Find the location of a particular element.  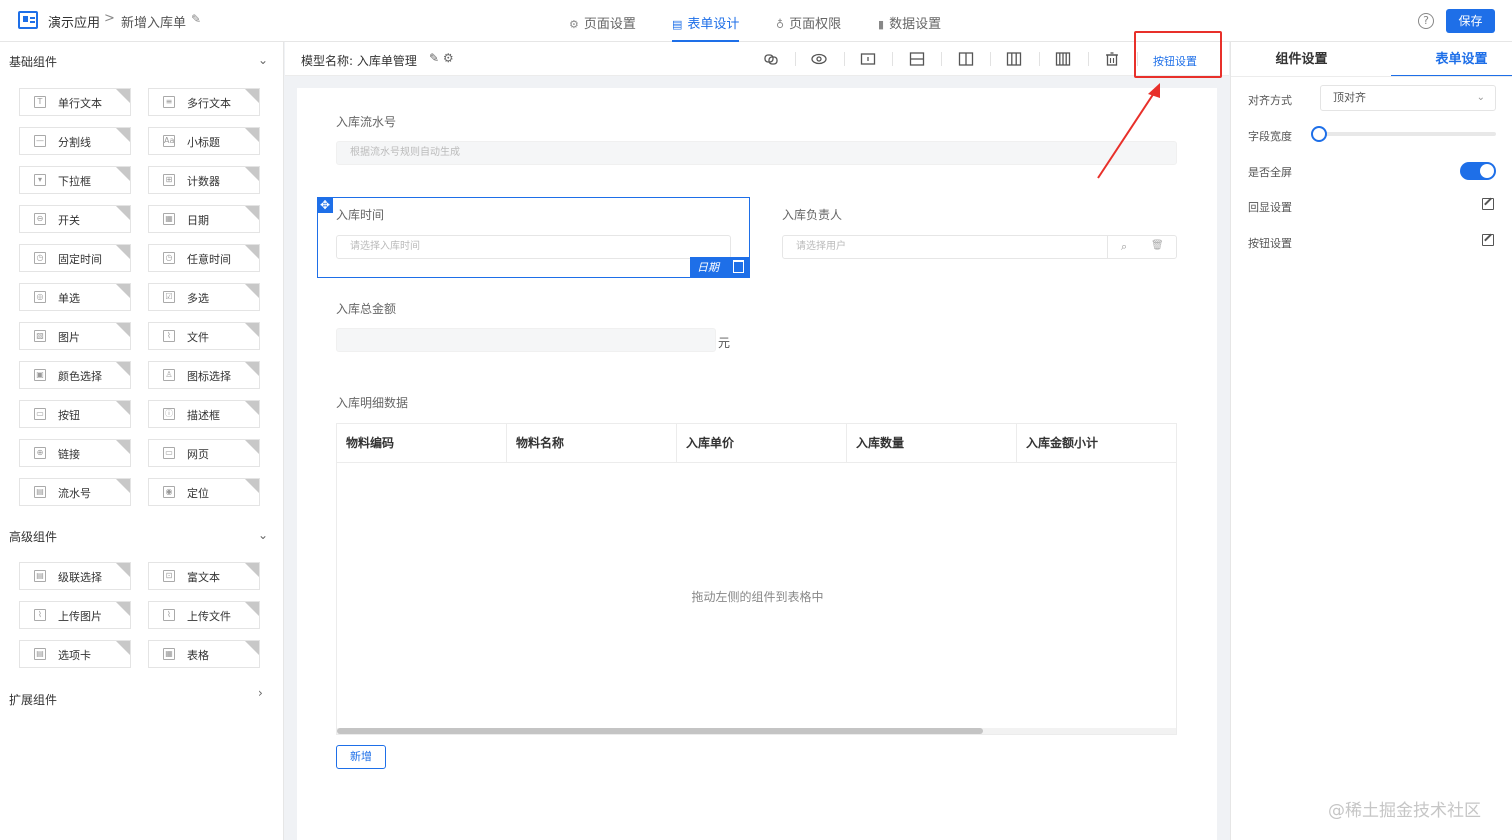

component-type-icon: ▭ is located at coordinates (169, 453).